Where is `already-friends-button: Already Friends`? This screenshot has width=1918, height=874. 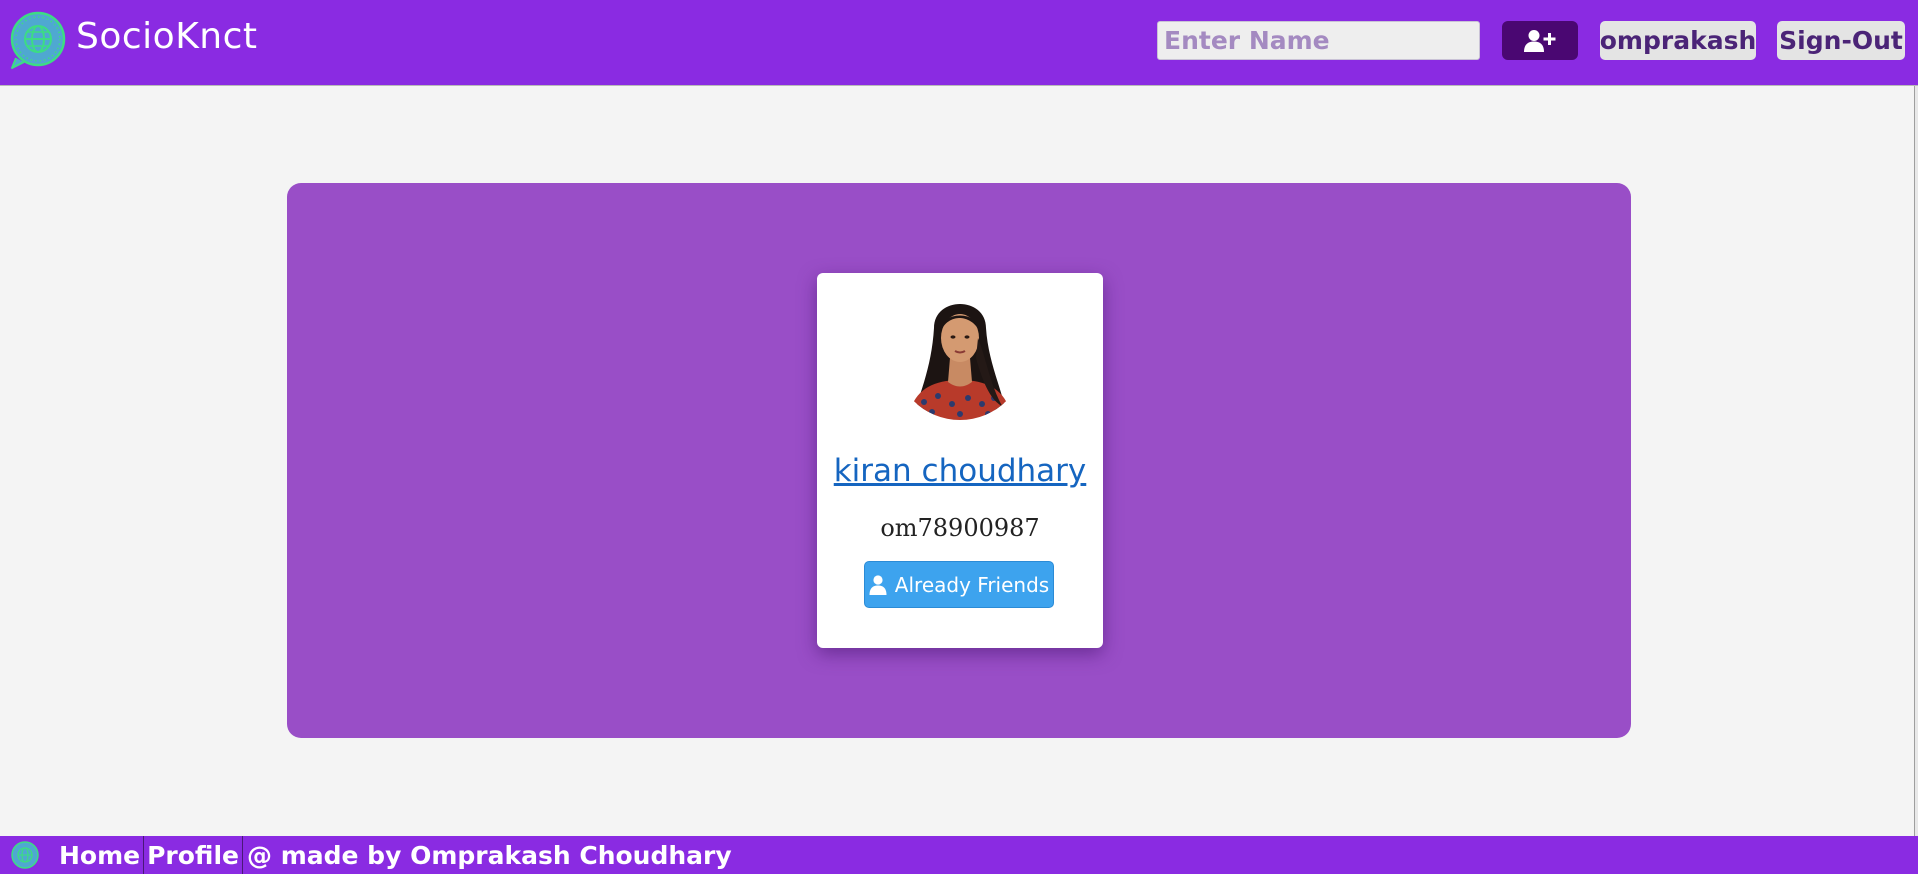 already-friends-button: Already Friends is located at coordinates (959, 584).